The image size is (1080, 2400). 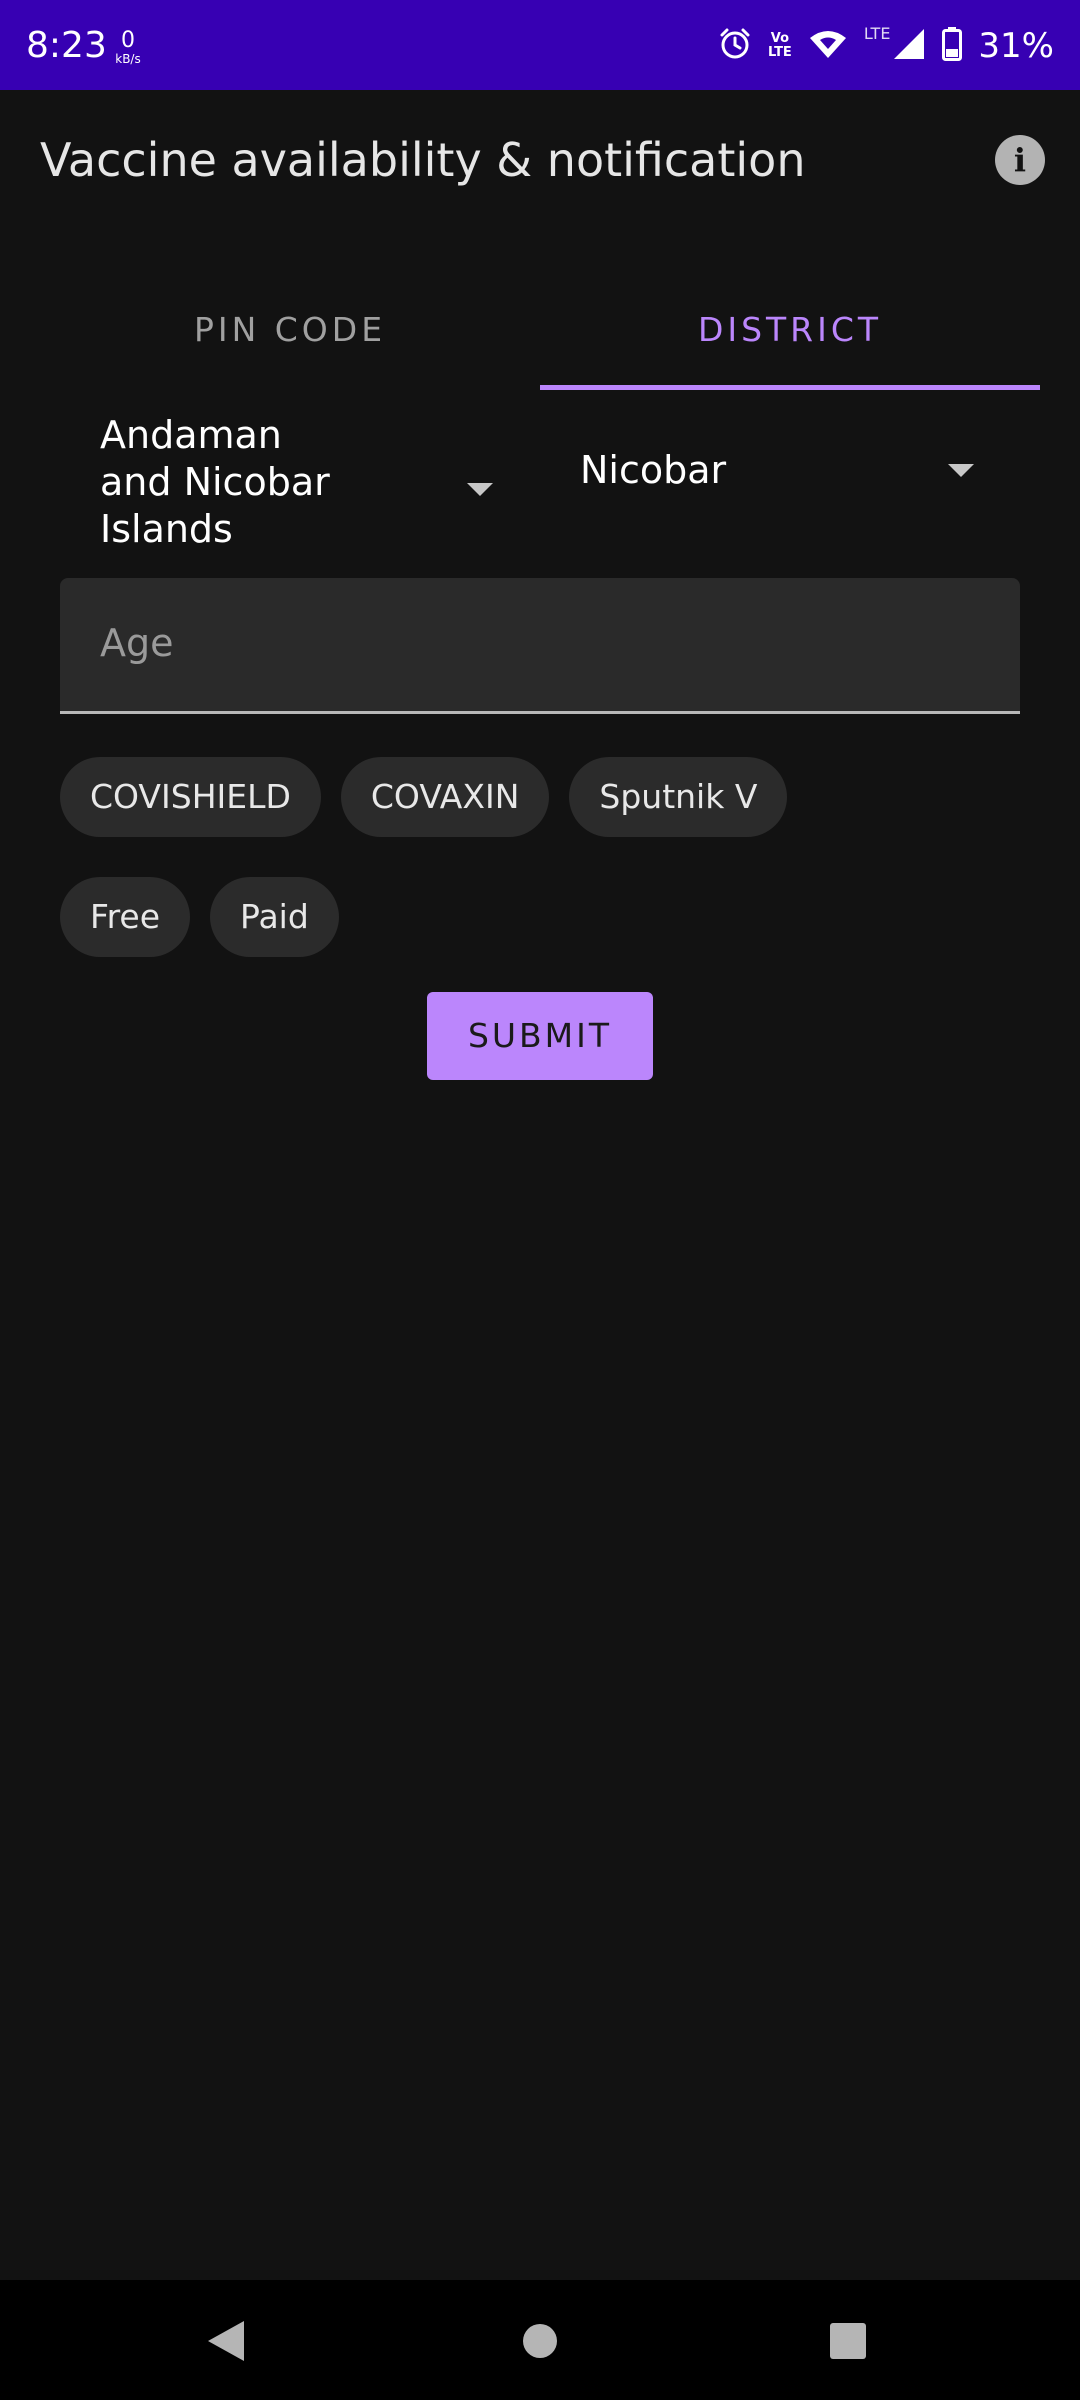 I want to click on fee-chip-group: Free Paid, so click(x=199, y=917).